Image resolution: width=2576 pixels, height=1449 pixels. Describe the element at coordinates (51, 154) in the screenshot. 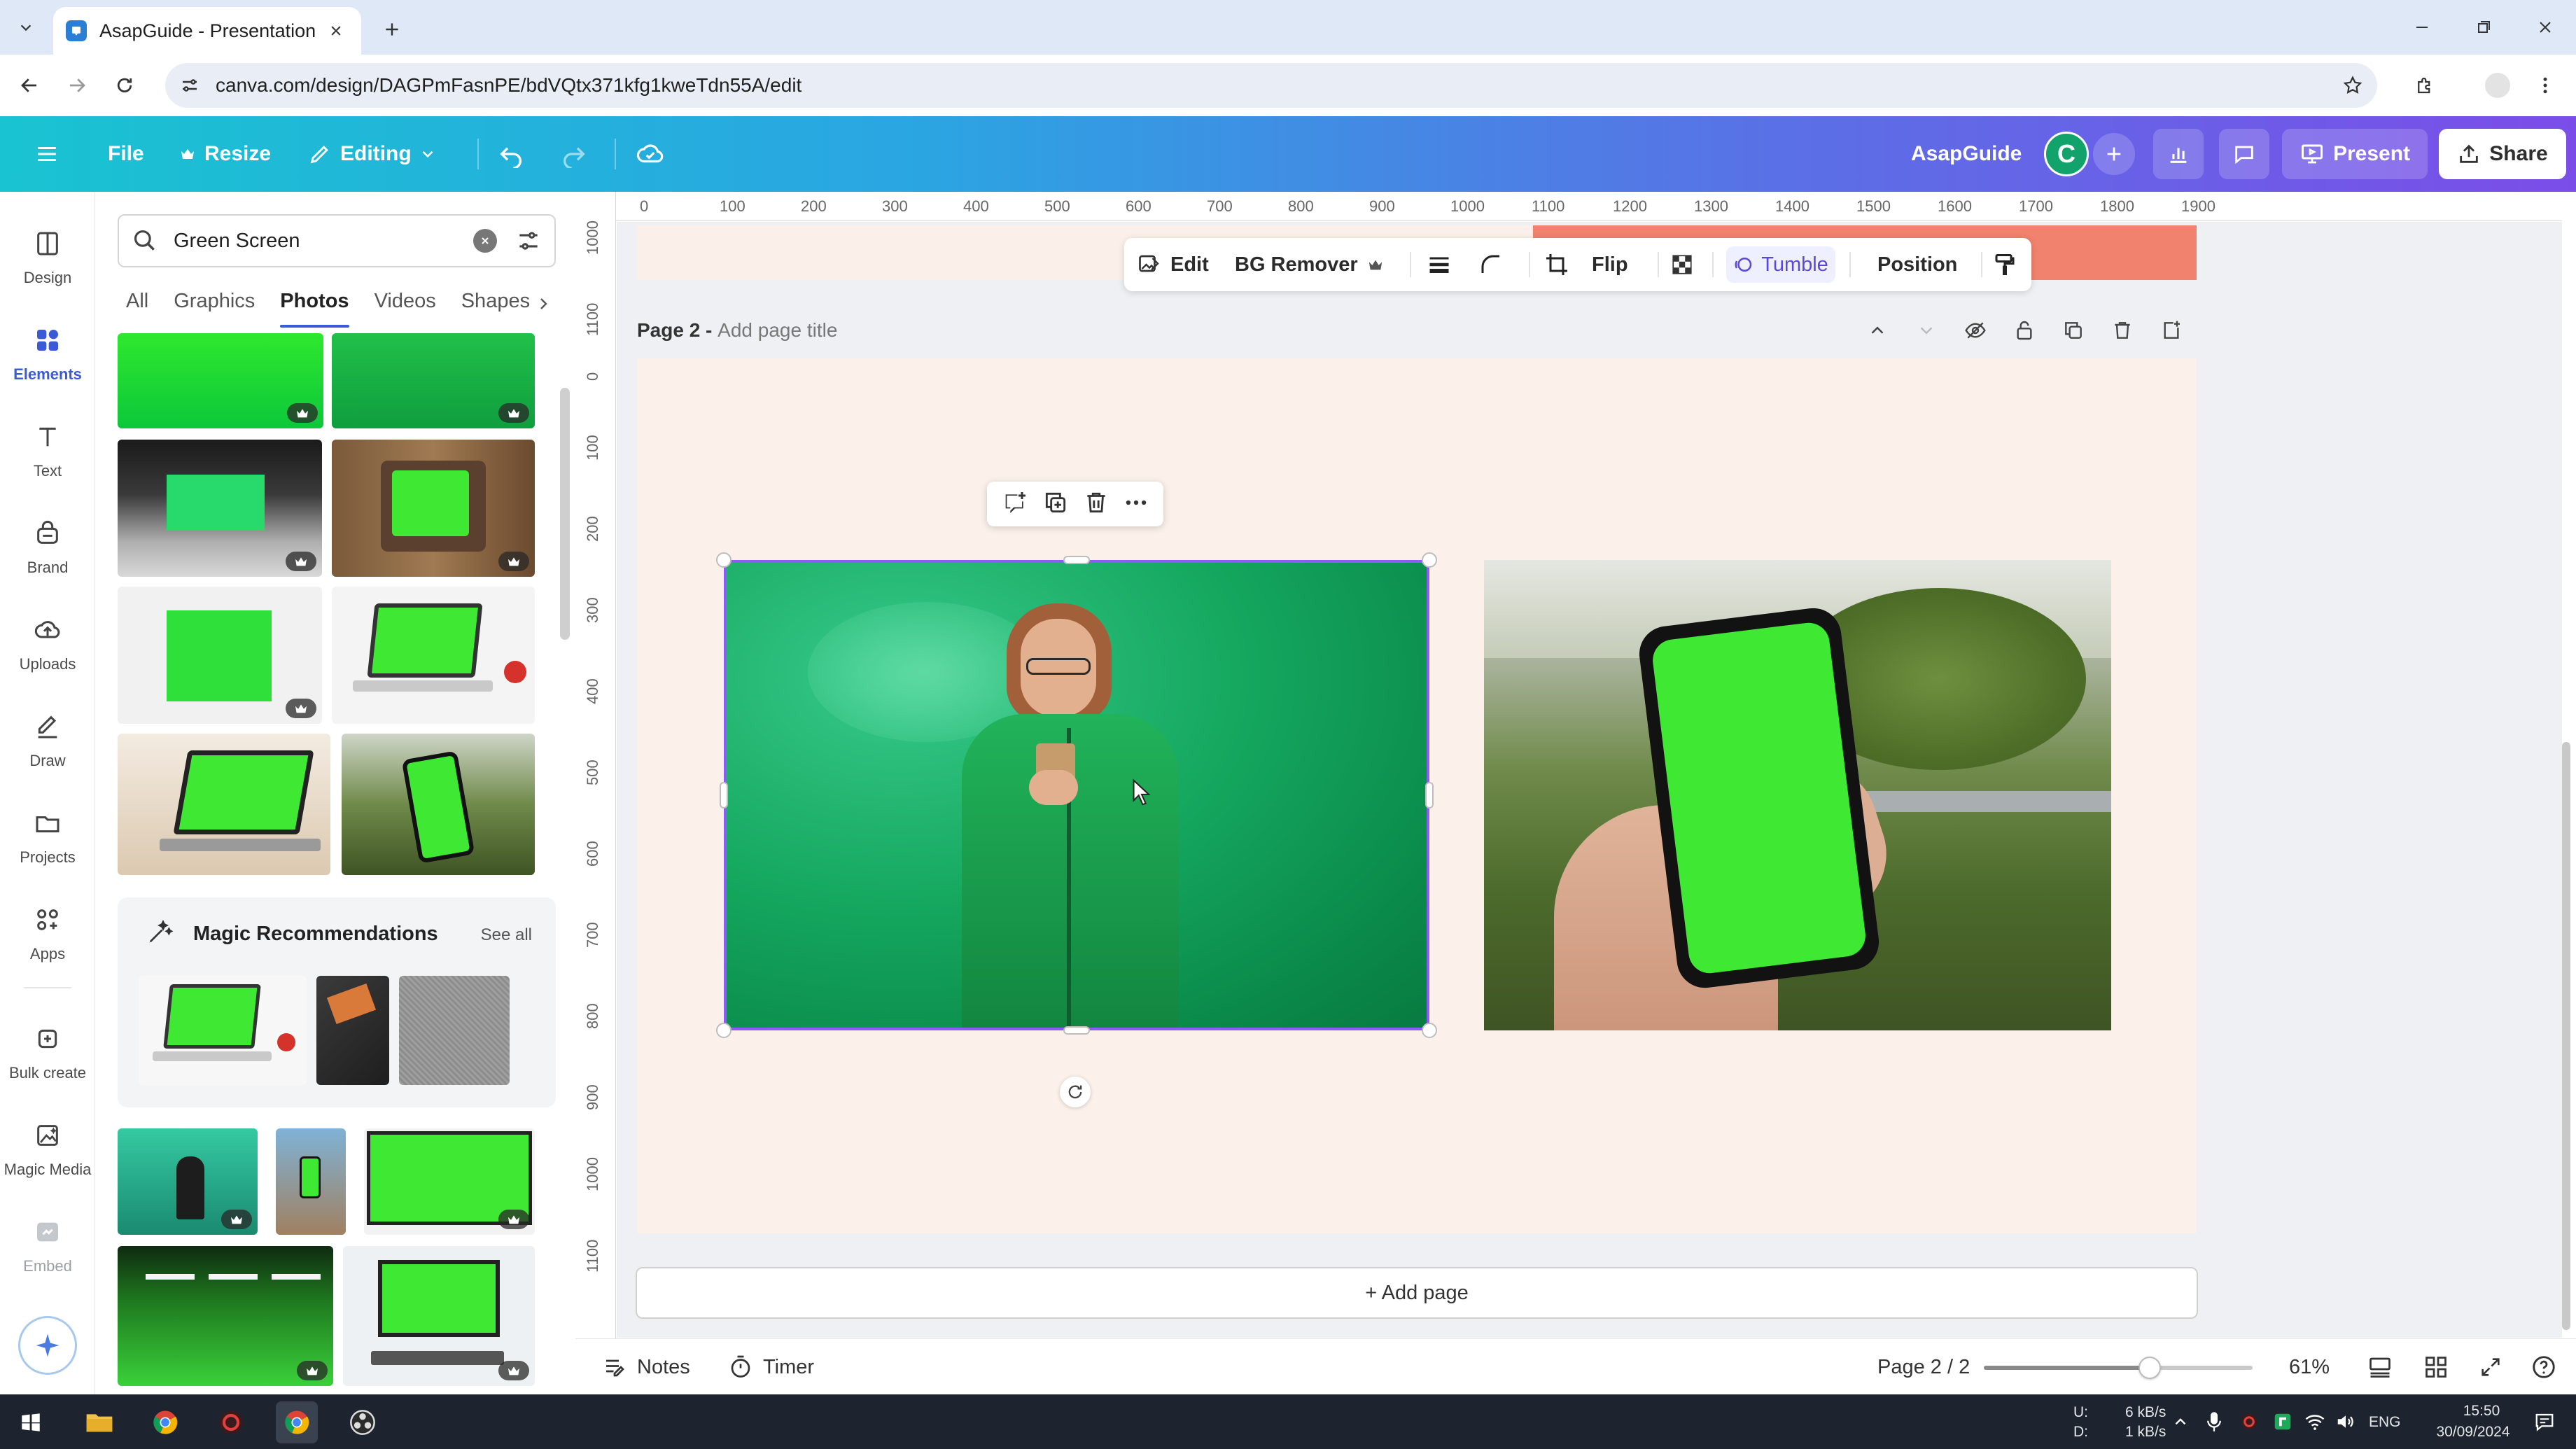

I see `main-menu-button` at that location.